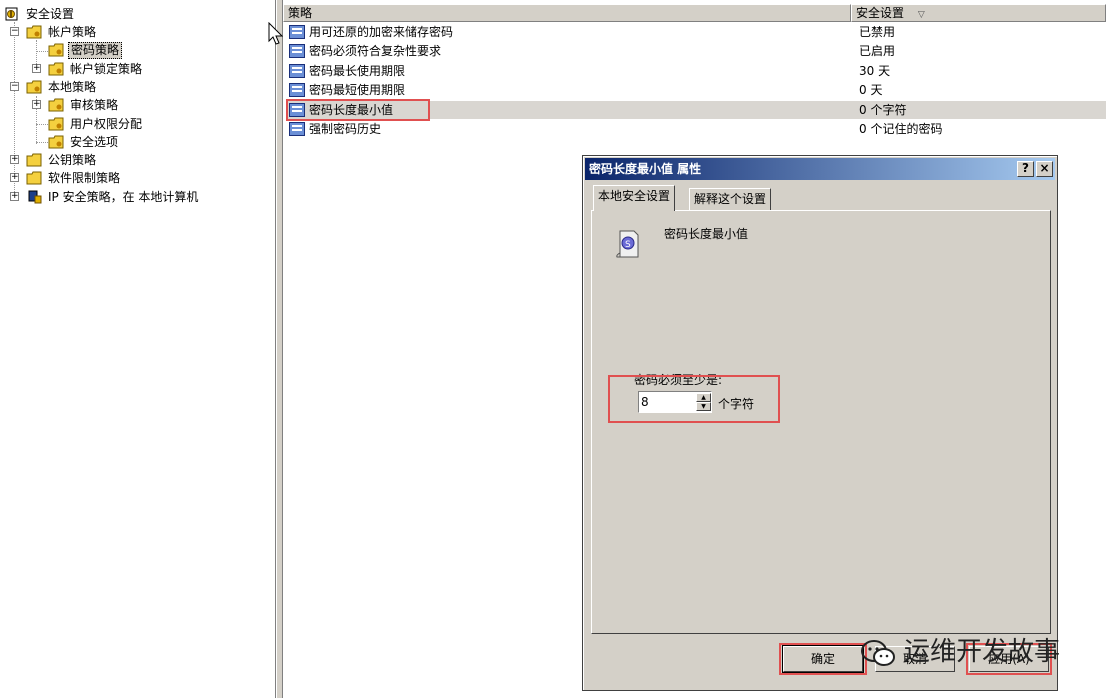  I want to click on column-header-policy: 策略, so click(567, 13).